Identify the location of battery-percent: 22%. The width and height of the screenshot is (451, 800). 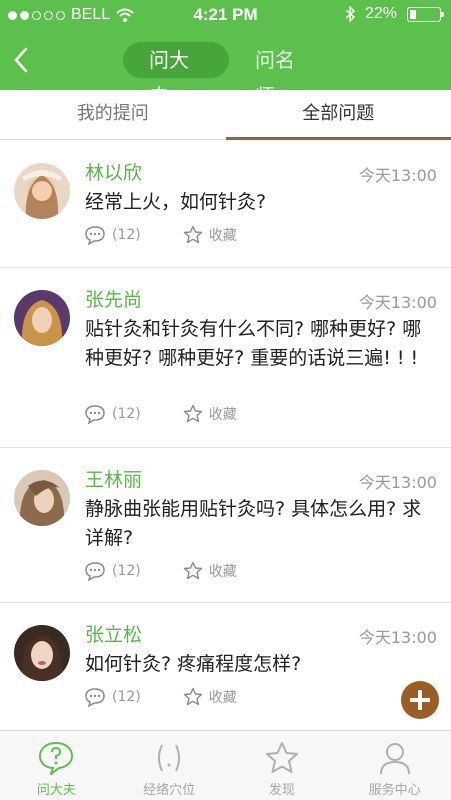
(380, 13).